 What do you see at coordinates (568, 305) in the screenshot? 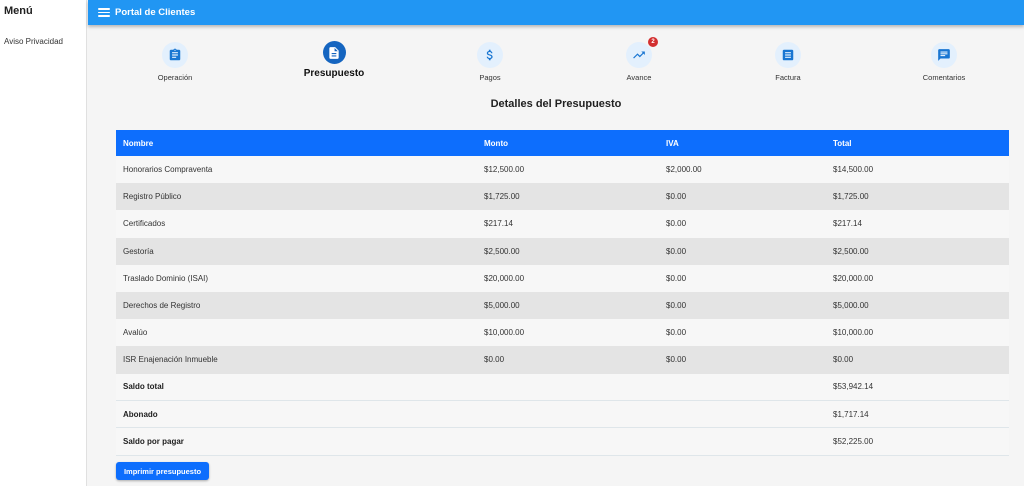
I see `cell-monto: $5,000.00` at bounding box center [568, 305].